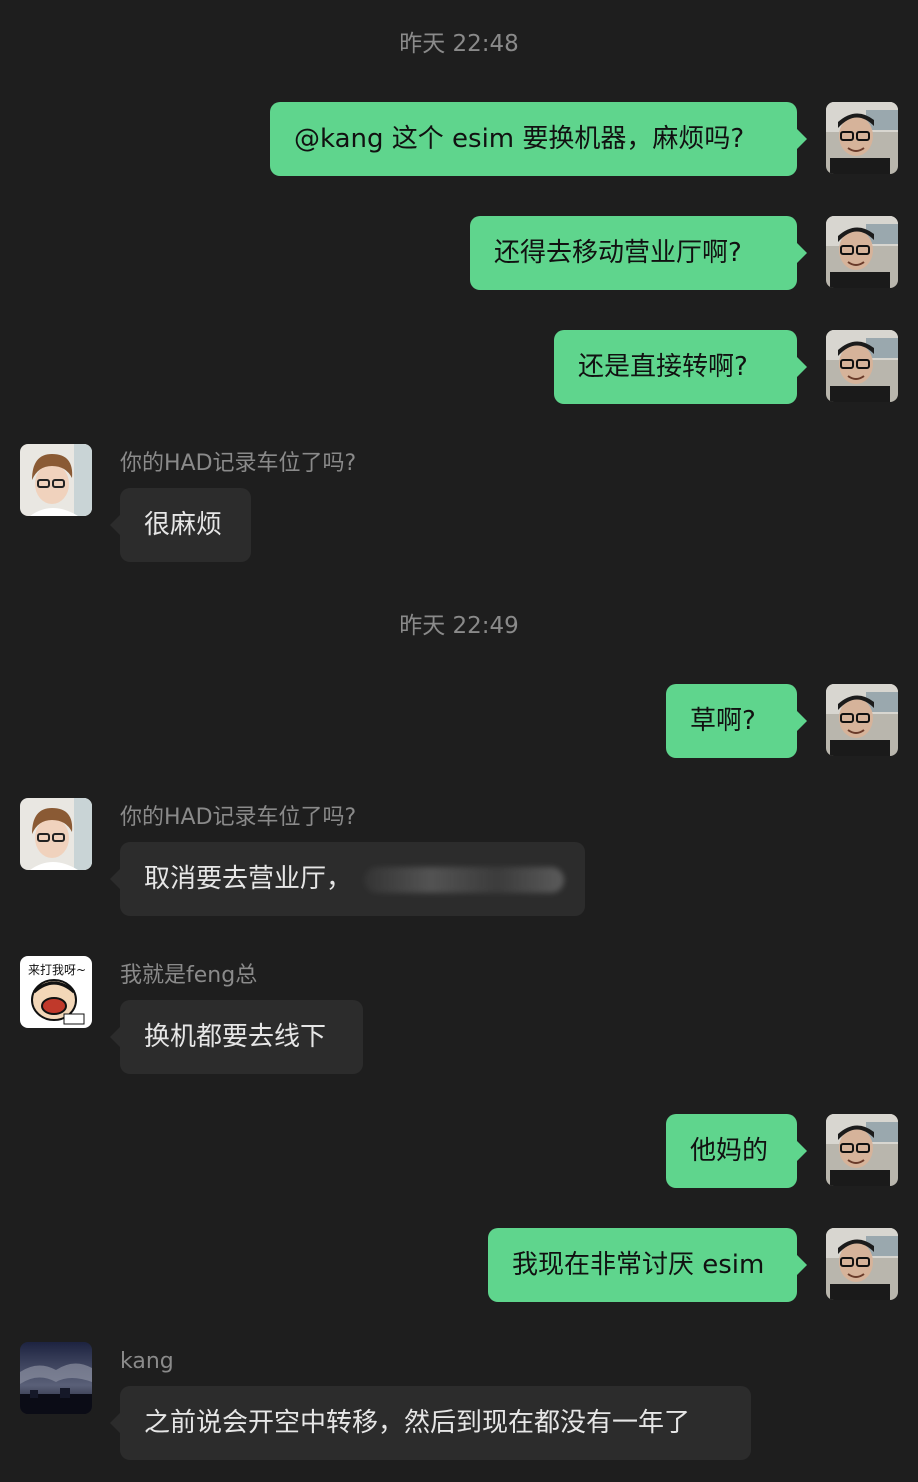 Image resolution: width=918 pixels, height=1482 pixels. I want to click on message-bubble-outgoing: 我现在非常讨厌 esim, so click(647, 1265).